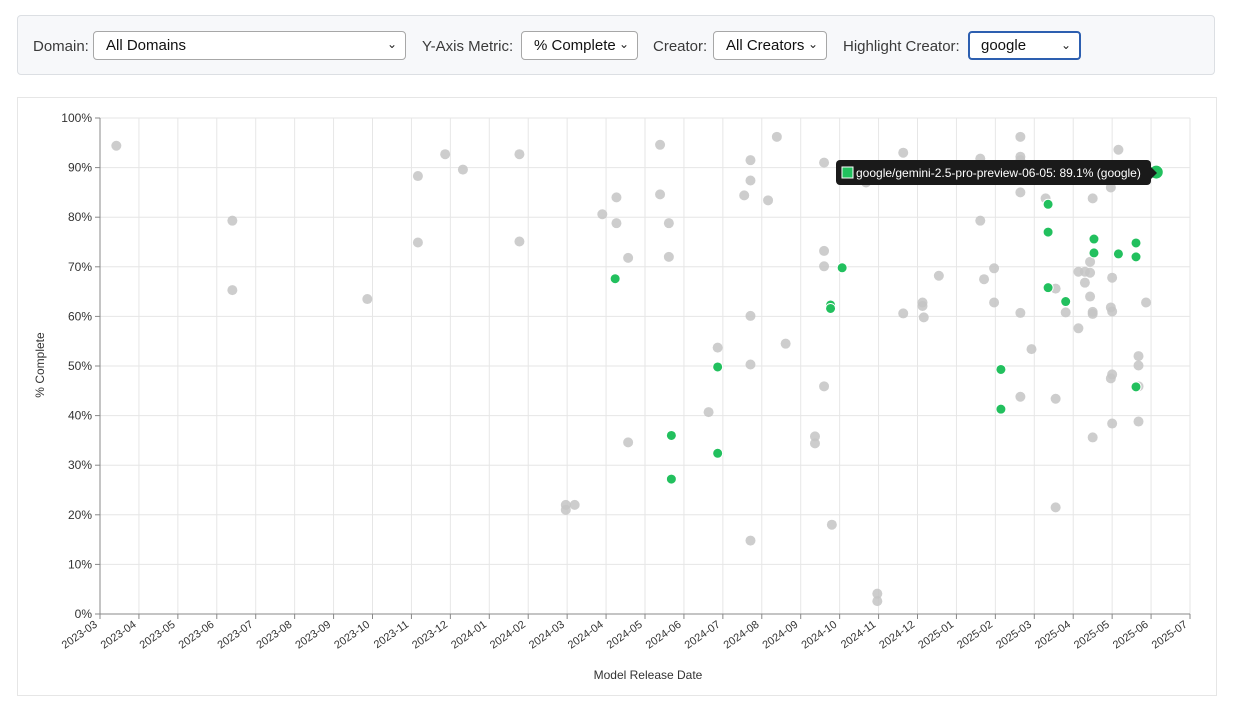 This screenshot has height=714, width=1239. What do you see at coordinates (249, 45) in the screenshot?
I see `domain-select: All Domains ⌄` at bounding box center [249, 45].